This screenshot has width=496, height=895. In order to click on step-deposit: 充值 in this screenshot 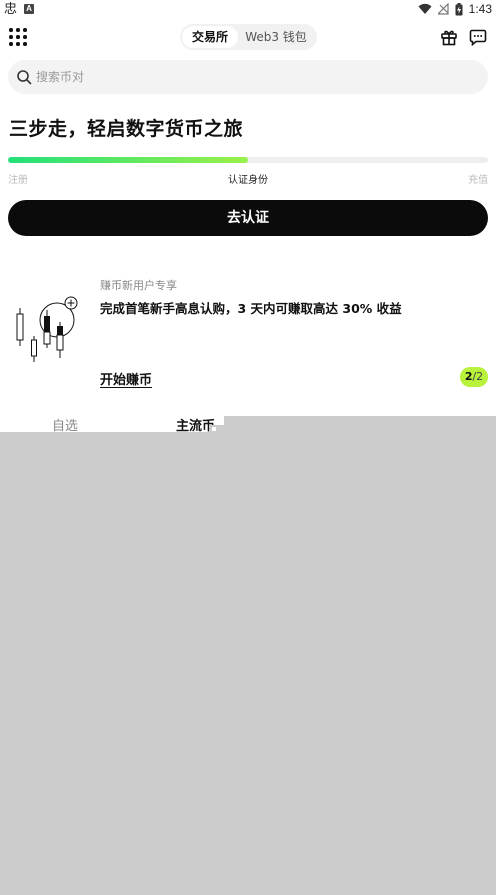, I will do `click(478, 180)`.